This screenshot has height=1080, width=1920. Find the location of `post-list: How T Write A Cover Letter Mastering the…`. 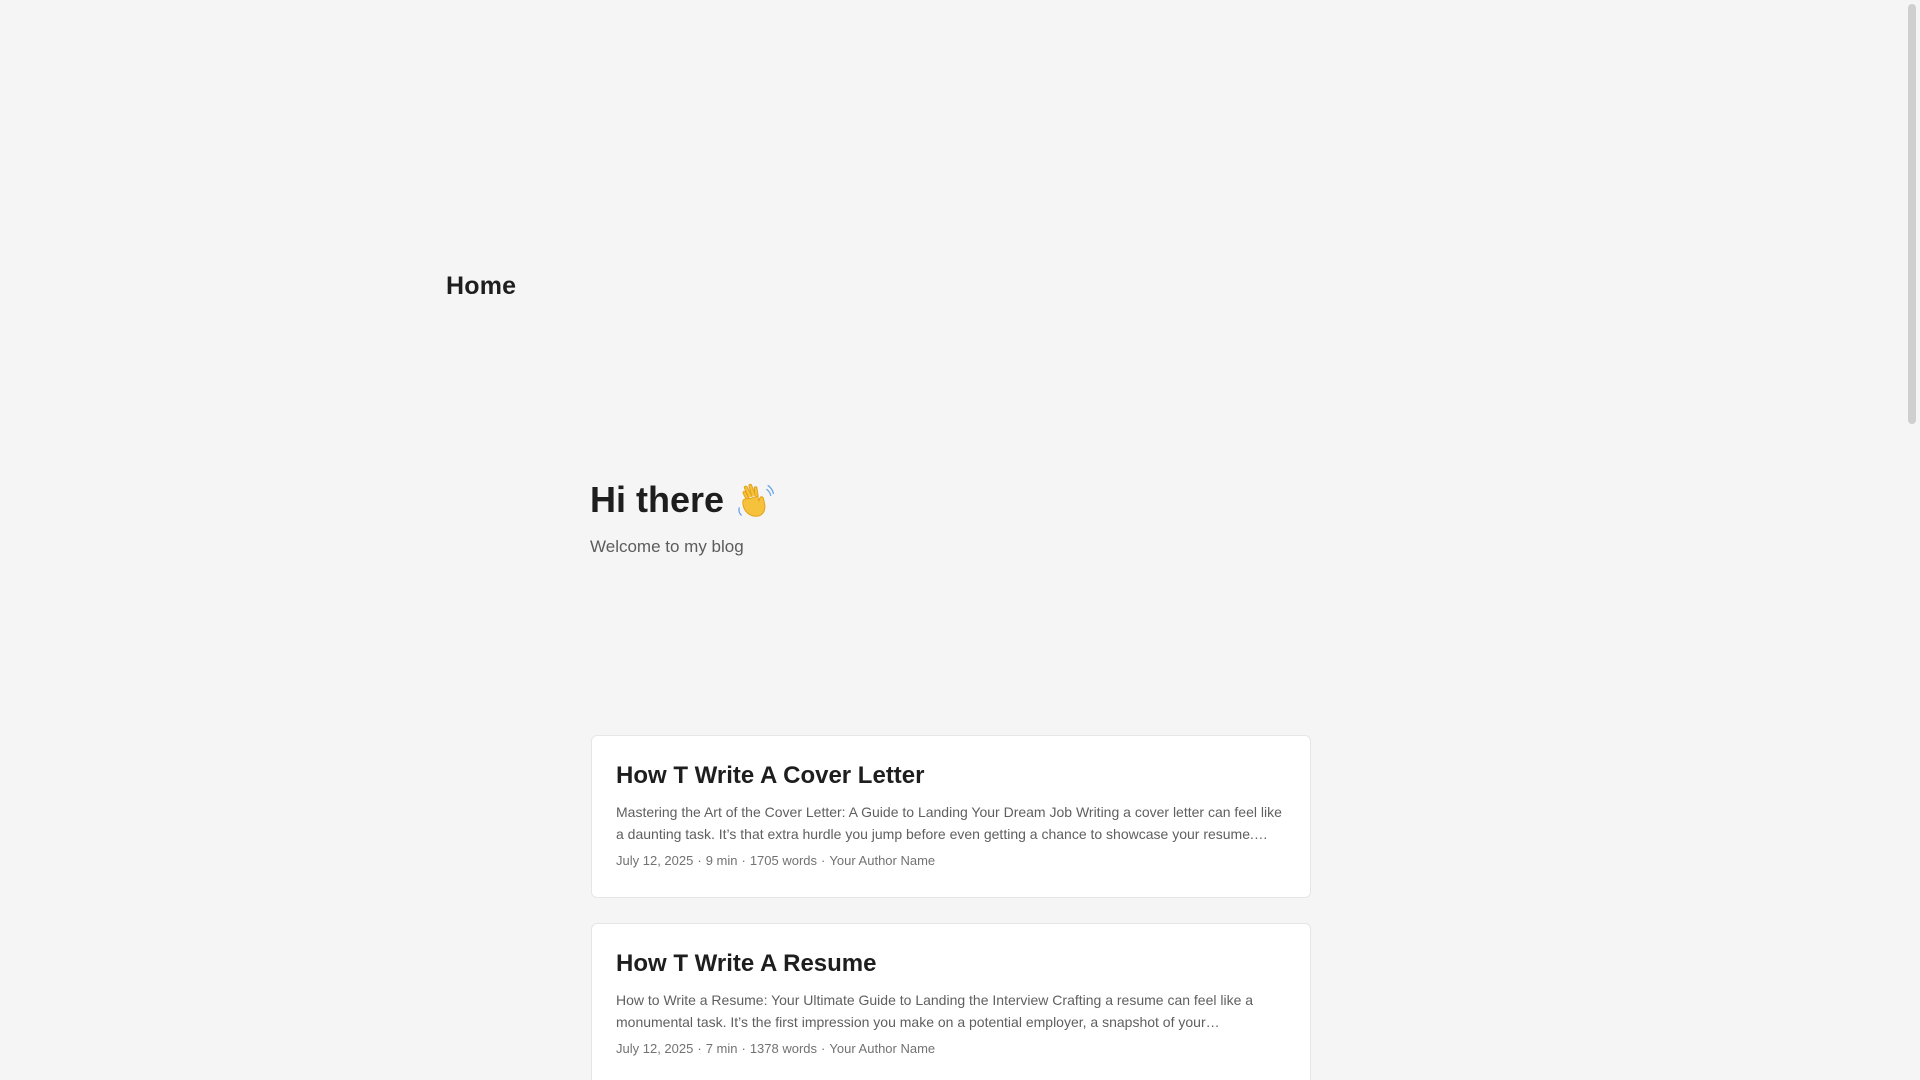

post-list: How T Write A Cover Letter Mastering the… is located at coordinates (951, 907).